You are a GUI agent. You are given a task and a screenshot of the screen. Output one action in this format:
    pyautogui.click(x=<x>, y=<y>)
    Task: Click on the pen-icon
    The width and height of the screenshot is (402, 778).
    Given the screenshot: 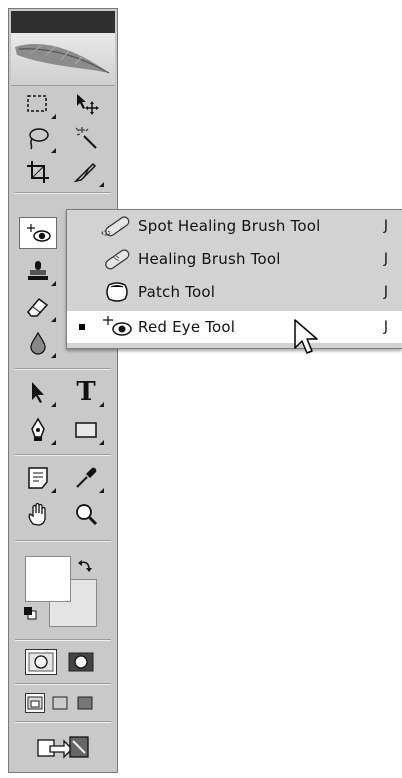 What is the action you would take?
    pyautogui.click(x=38, y=429)
    